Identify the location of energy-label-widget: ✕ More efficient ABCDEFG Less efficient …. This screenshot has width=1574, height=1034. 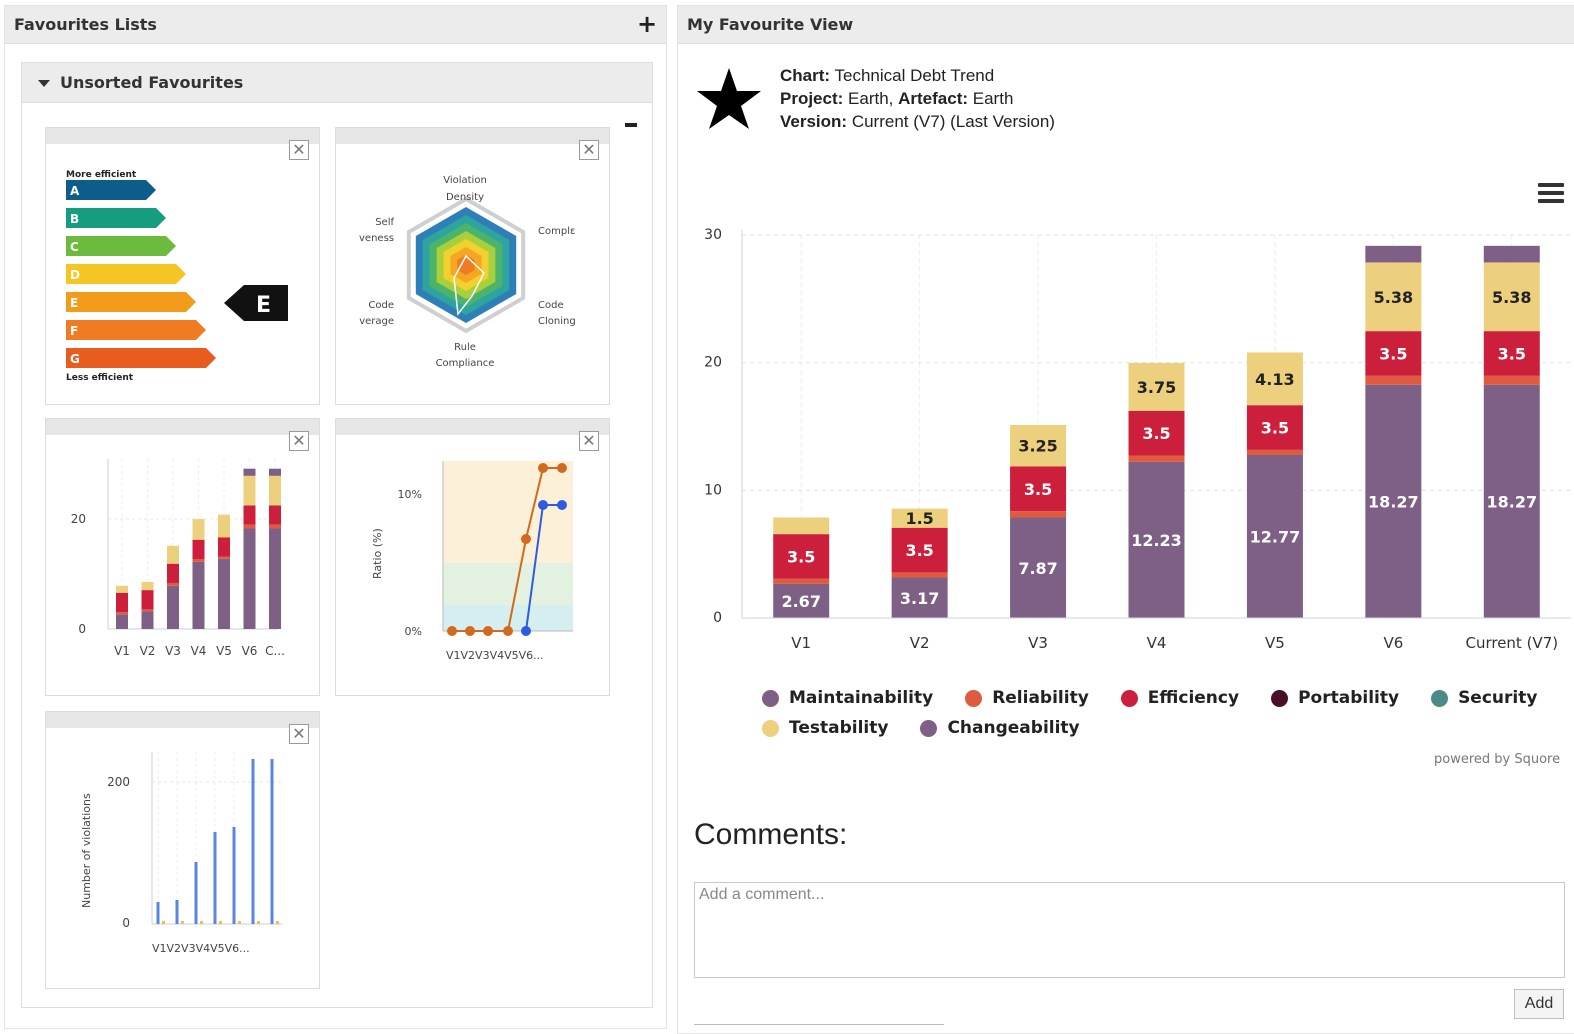
(182, 266).